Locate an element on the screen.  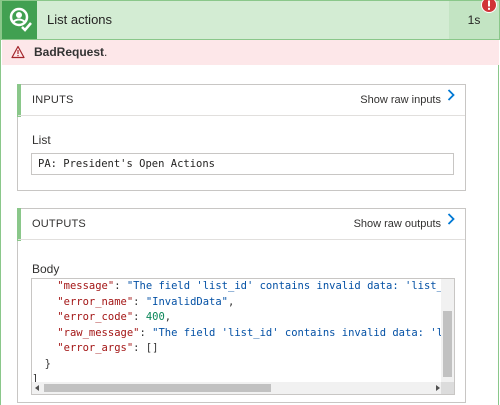
code-token: } is located at coordinates (41, 363).